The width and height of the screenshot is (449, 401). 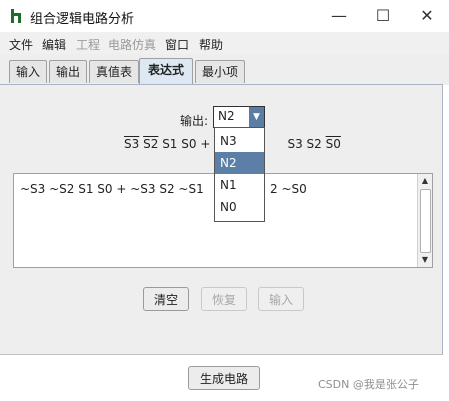 I want to click on tab-bar: 输入 输出 真值表 表达式 最小项, so click(x=224, y=69).